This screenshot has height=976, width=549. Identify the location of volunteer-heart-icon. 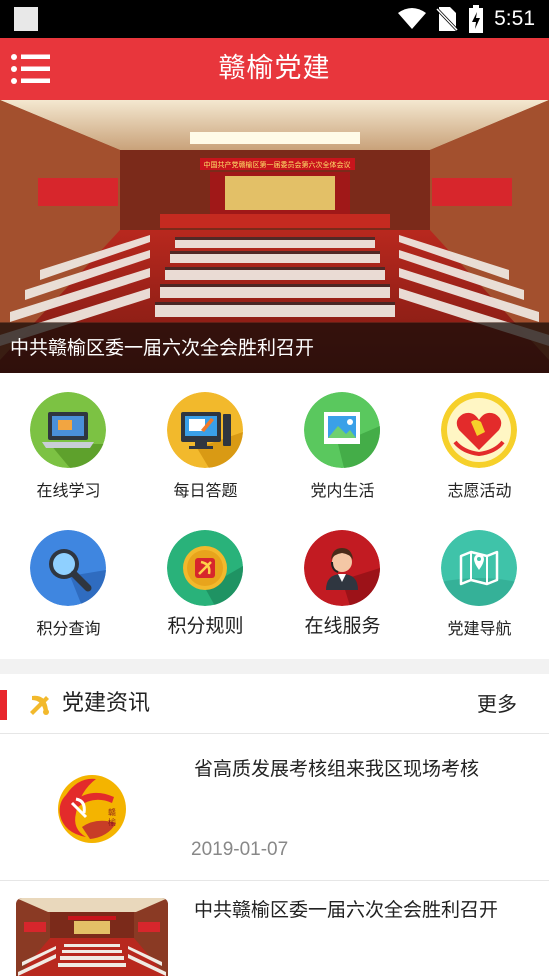
(479, 430).